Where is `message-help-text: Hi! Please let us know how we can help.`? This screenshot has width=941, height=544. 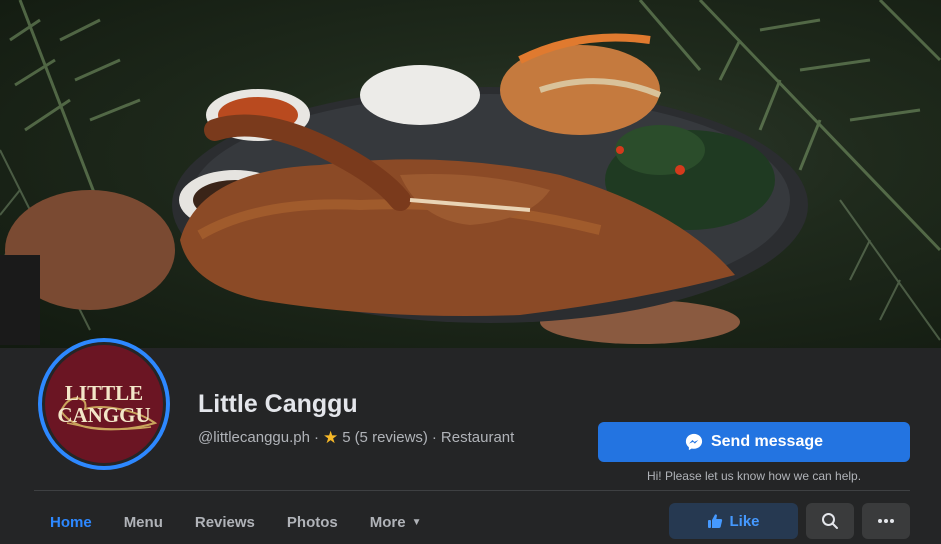
message-help-text: Hi! Please let us know how we can help. is located at coordinates (754, 476).